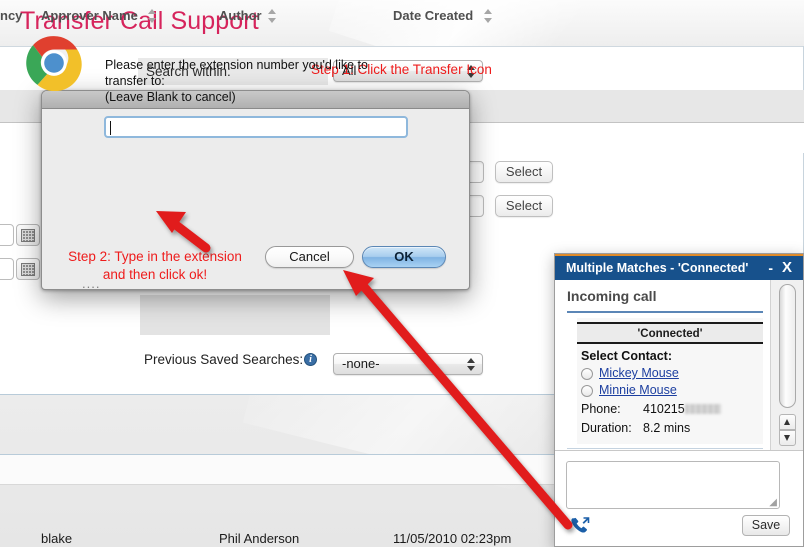 The height and width of the screenshot is (547, 804). What do you see at coordinates (224, 359) in the screenshot?
I see `saved-searches-label: Previous Saved Searches:` at bounding box center [224, 359].